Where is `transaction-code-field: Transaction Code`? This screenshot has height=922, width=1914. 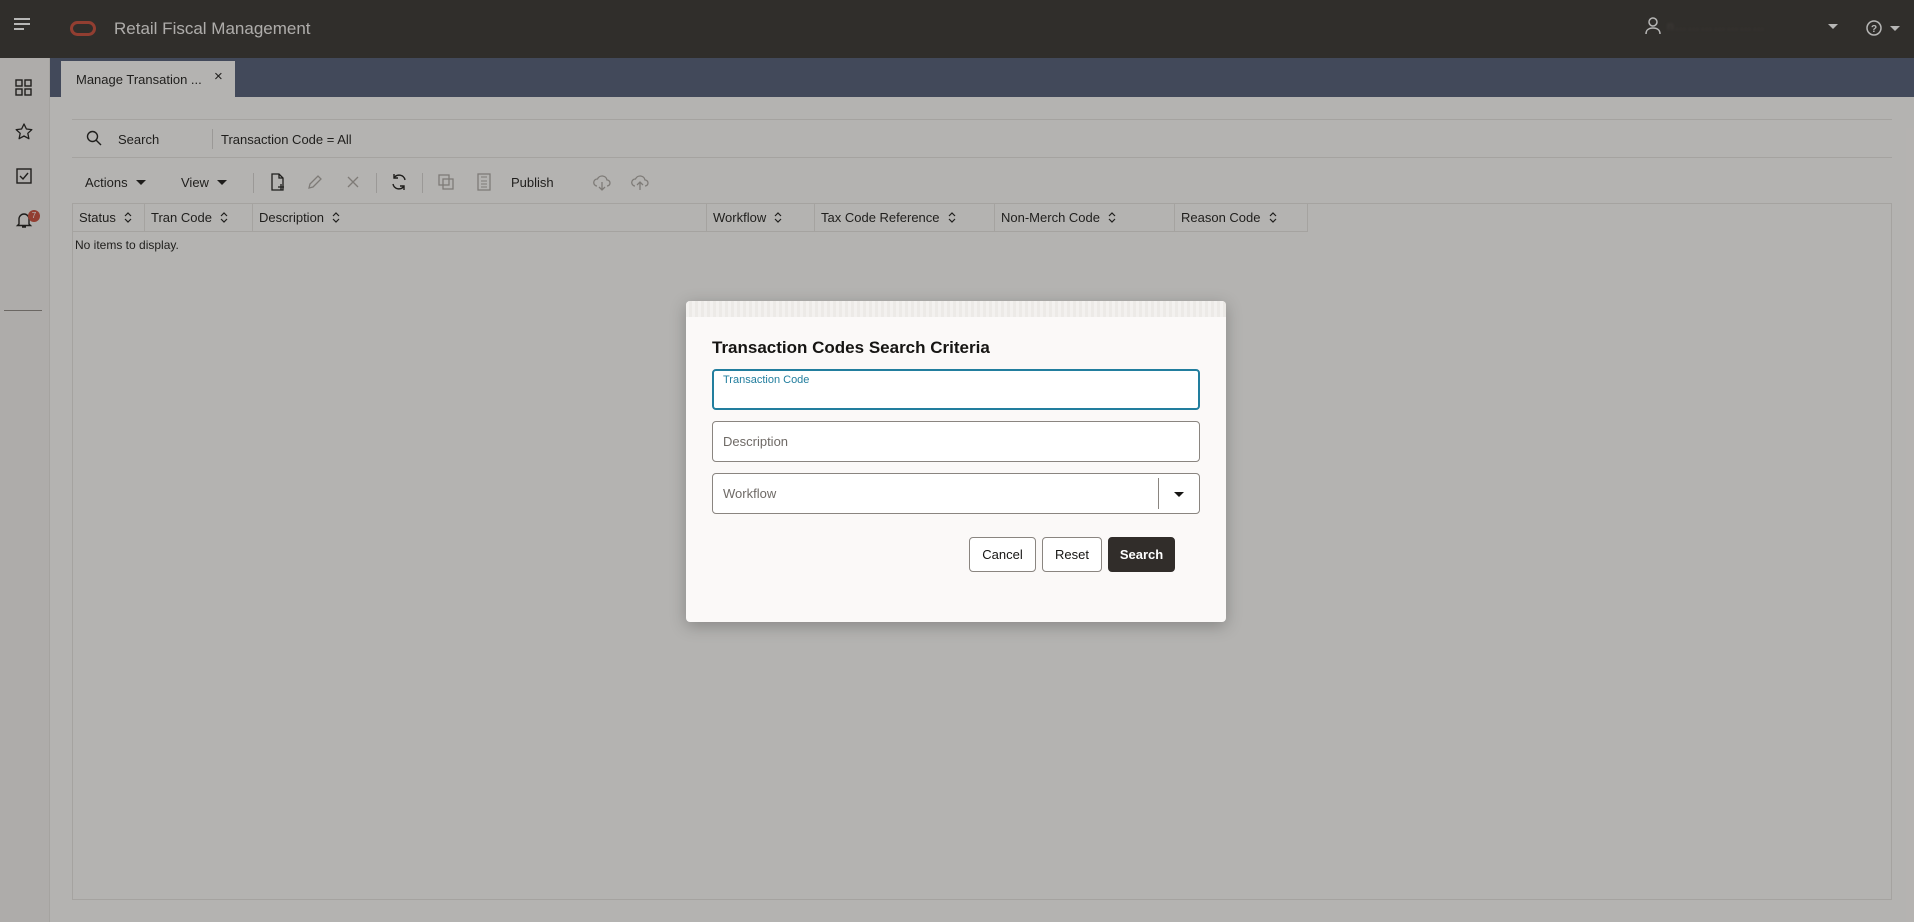
transaction-code-field: Transaction Code is located at coordinates (956, 389).